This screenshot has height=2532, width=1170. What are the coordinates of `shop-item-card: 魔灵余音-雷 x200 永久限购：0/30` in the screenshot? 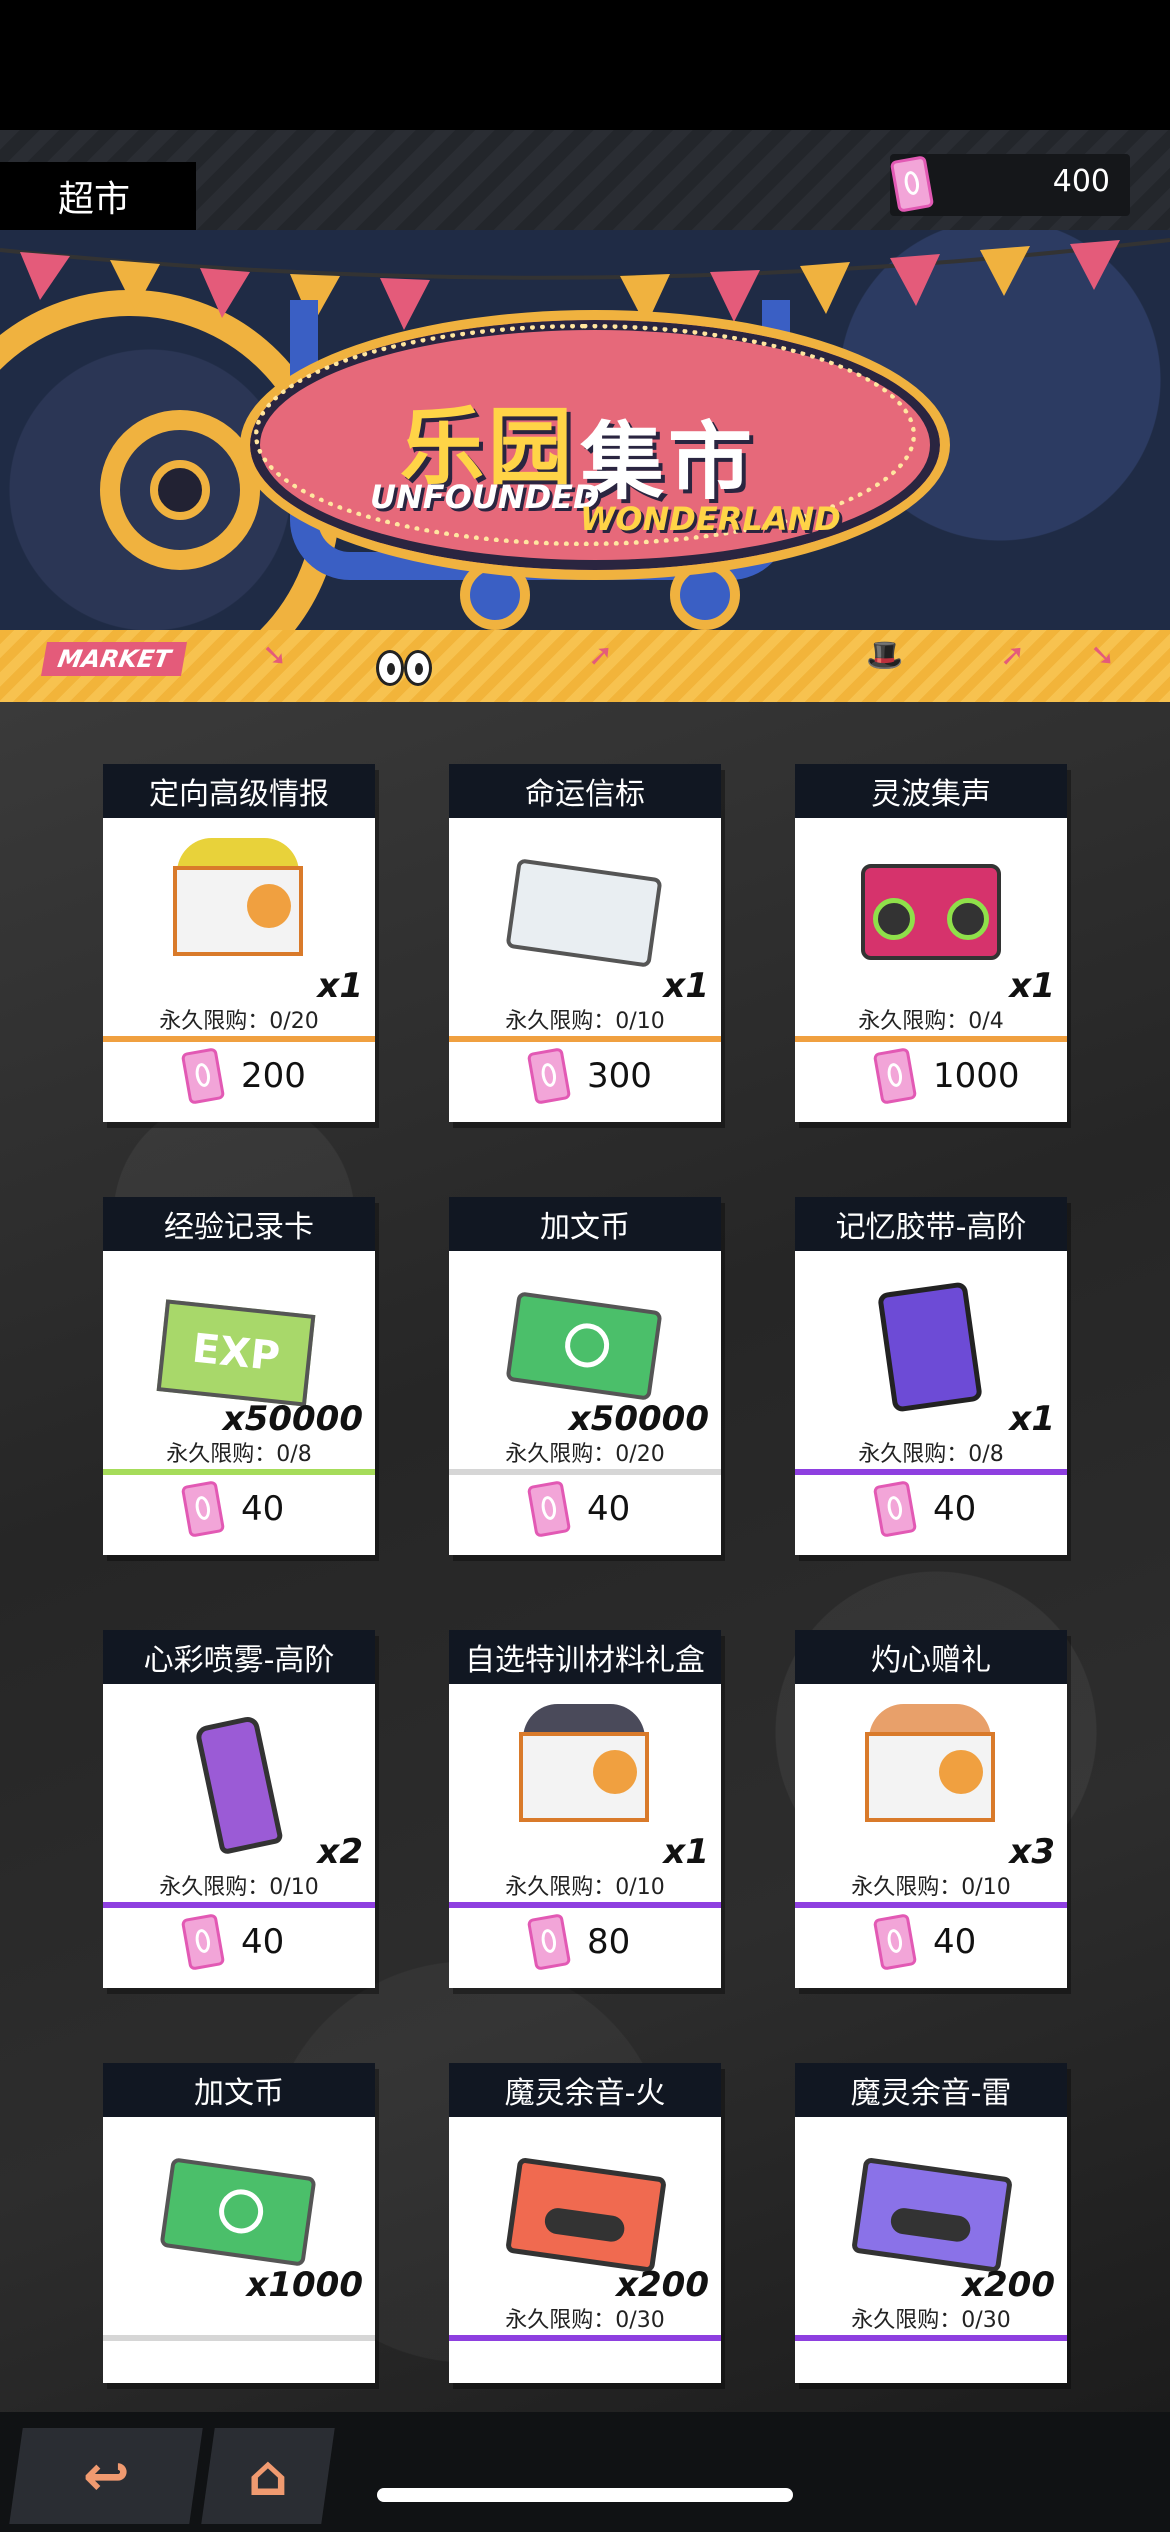 It's located at (931, 2223).